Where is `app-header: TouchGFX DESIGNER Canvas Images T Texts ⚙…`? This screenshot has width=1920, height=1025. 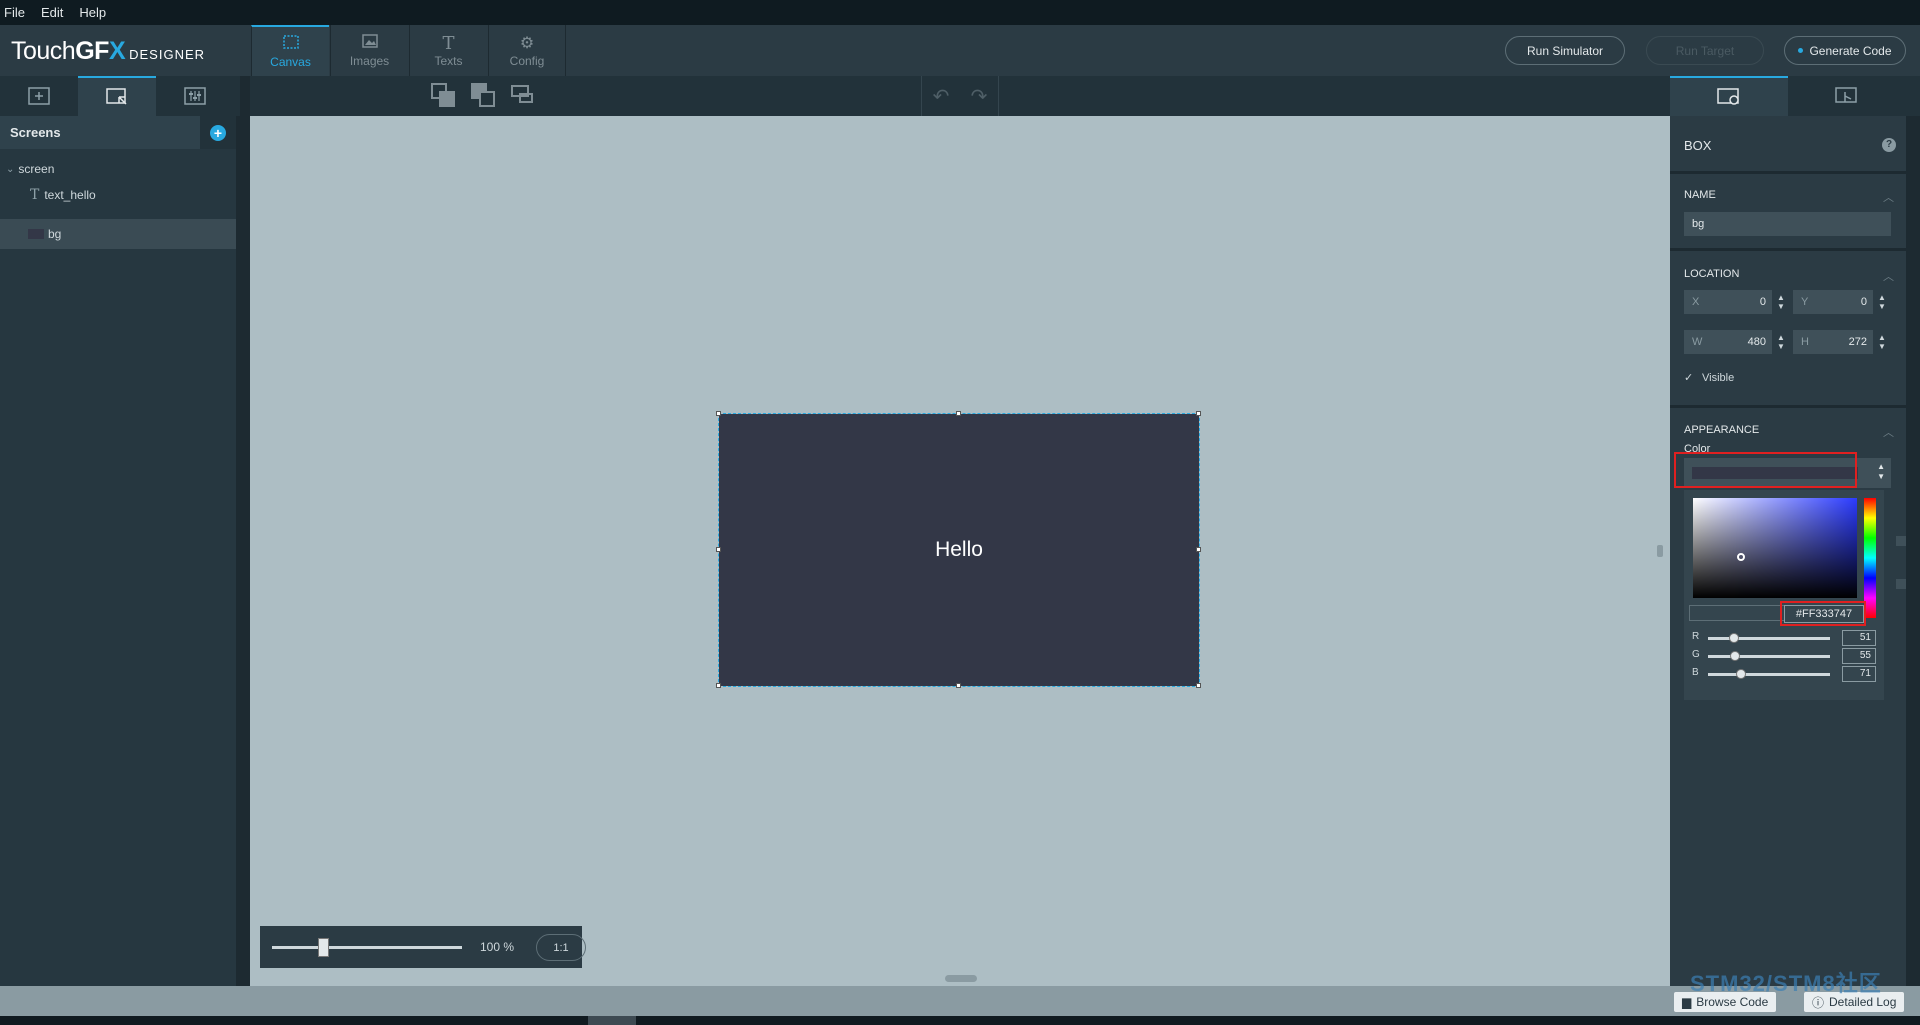 app-header: TouchGFX DESIGNER Canvas Images T Texts ⚙… is located at coordinates (960, 50).